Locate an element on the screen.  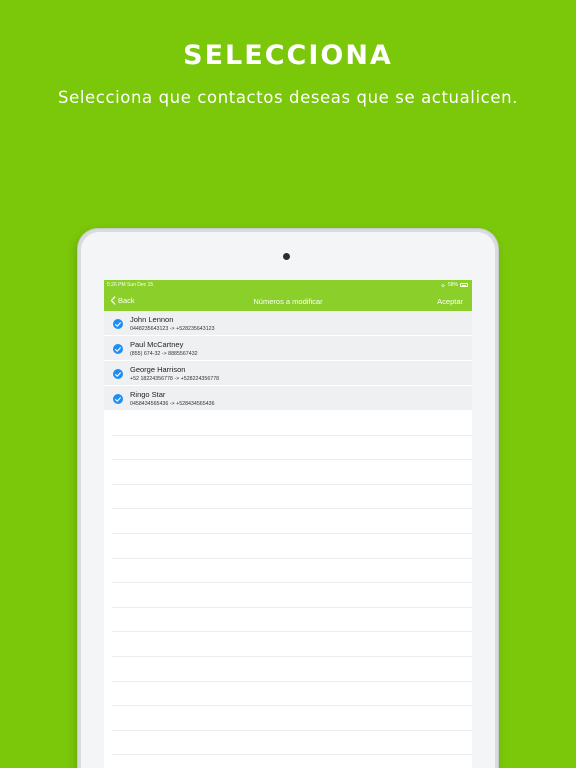
status-bar: 5:26 PM Sun Dec 15 58% is located at coordinates (288, 285).